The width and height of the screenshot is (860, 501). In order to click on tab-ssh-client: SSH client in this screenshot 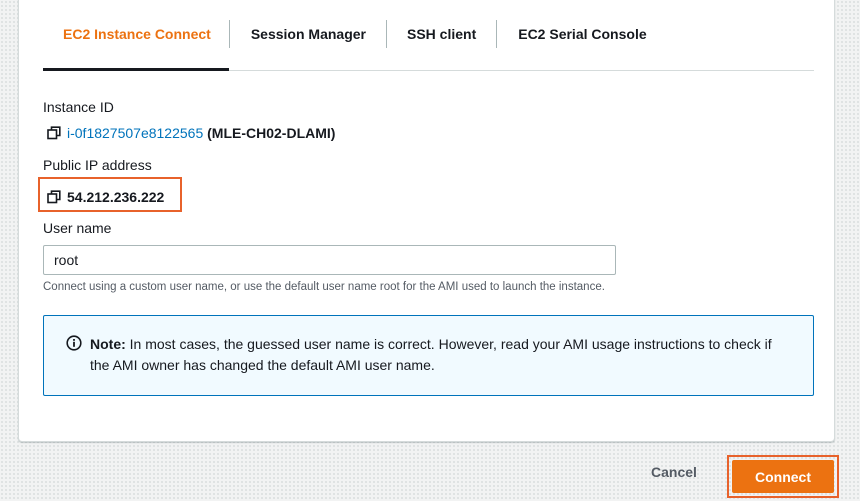, I will do `click(441, 35)`.